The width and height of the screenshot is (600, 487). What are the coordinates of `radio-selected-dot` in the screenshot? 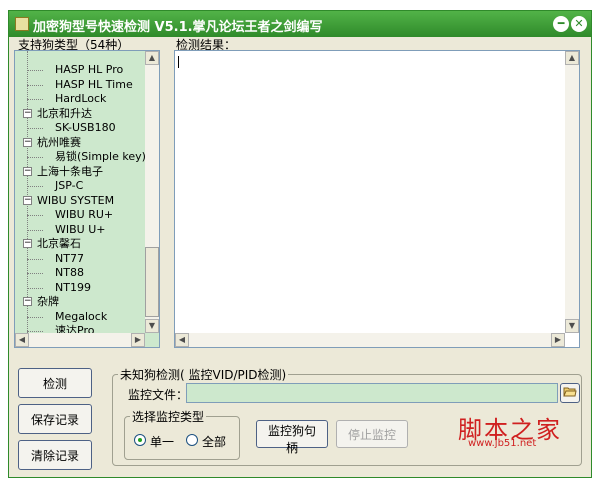 It's located at (140, 440).